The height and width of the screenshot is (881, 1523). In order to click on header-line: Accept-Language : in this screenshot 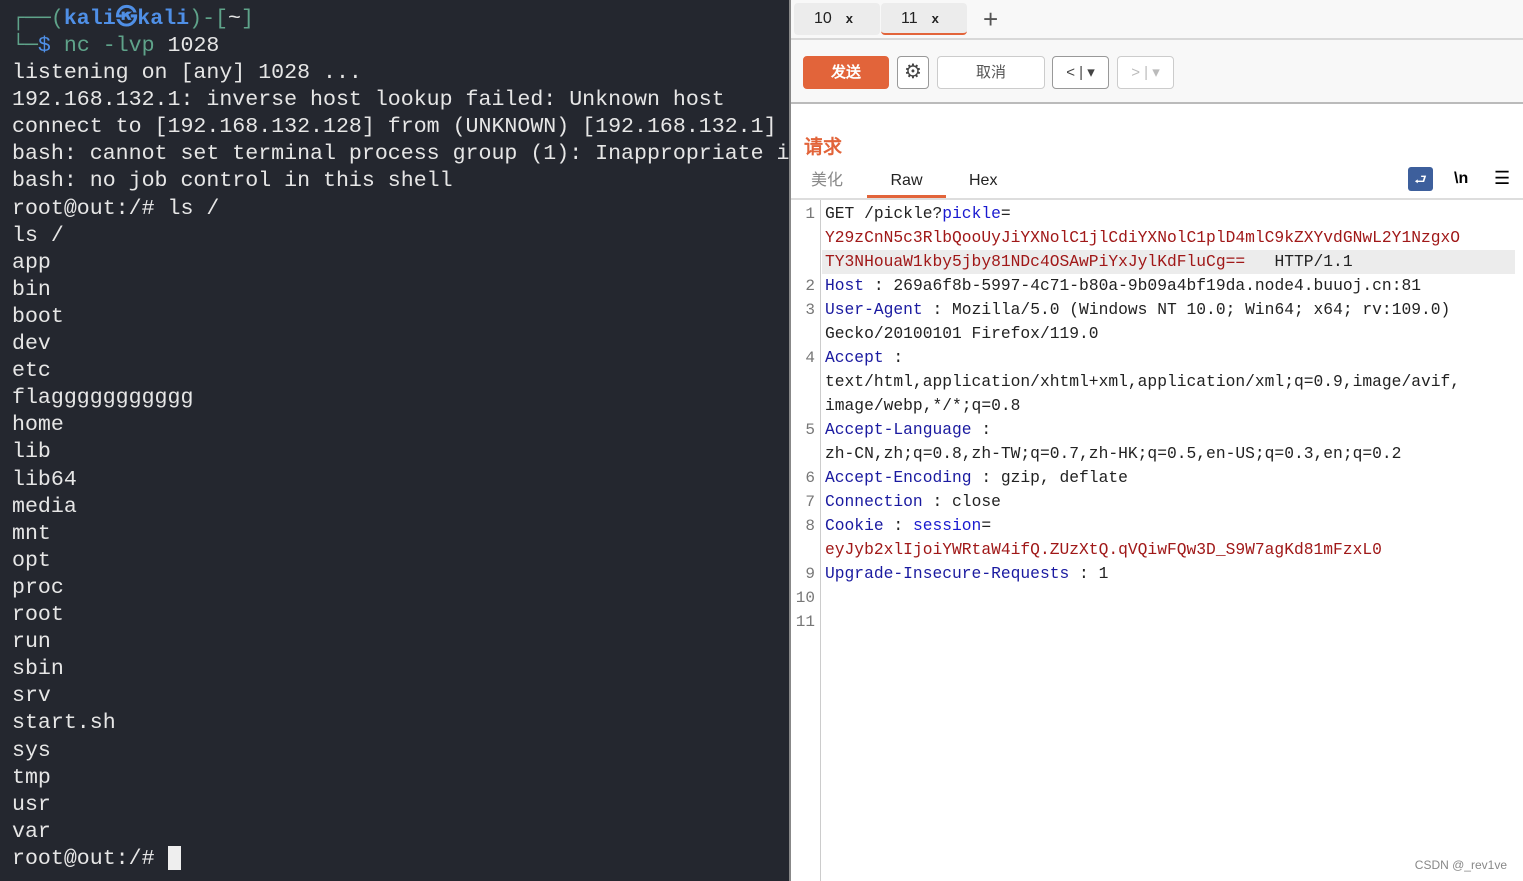, I will do `click(913, 429)`.